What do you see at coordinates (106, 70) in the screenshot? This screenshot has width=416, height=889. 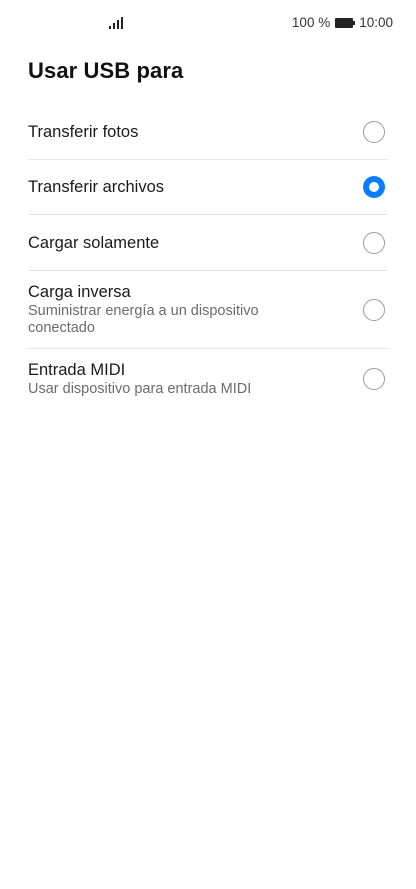 I see `page-title: Usar USB para` at bounding box center [106, 70].